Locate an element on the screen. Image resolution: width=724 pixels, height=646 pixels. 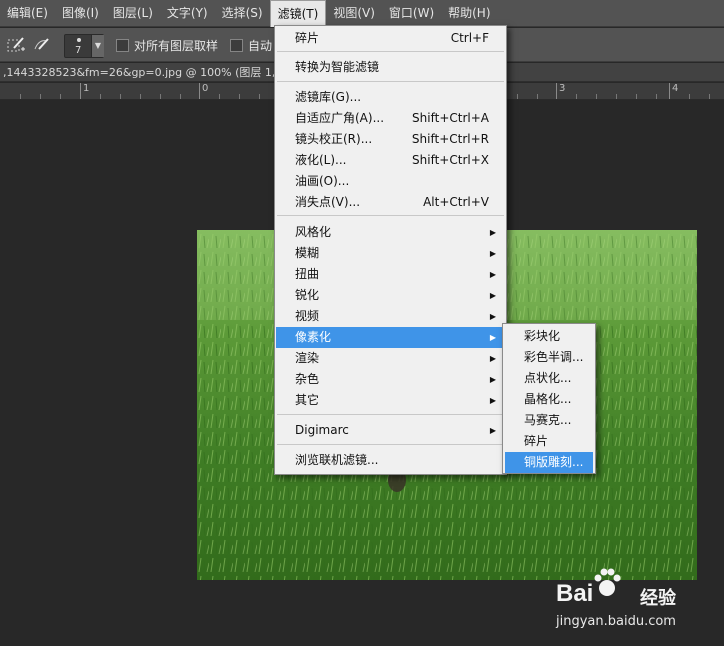
brush-size-value: 7 is located at coordinates (78, 50).